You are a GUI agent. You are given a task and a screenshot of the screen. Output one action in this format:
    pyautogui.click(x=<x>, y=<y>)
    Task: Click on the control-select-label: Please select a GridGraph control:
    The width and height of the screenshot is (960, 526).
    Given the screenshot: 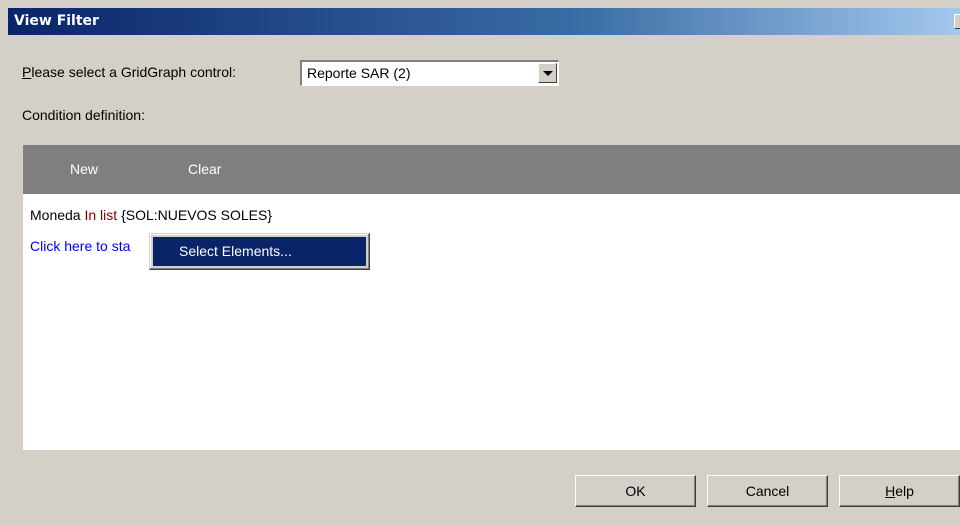 What is the action you would take?
    pyautogui.click(x=129, y=72)
    